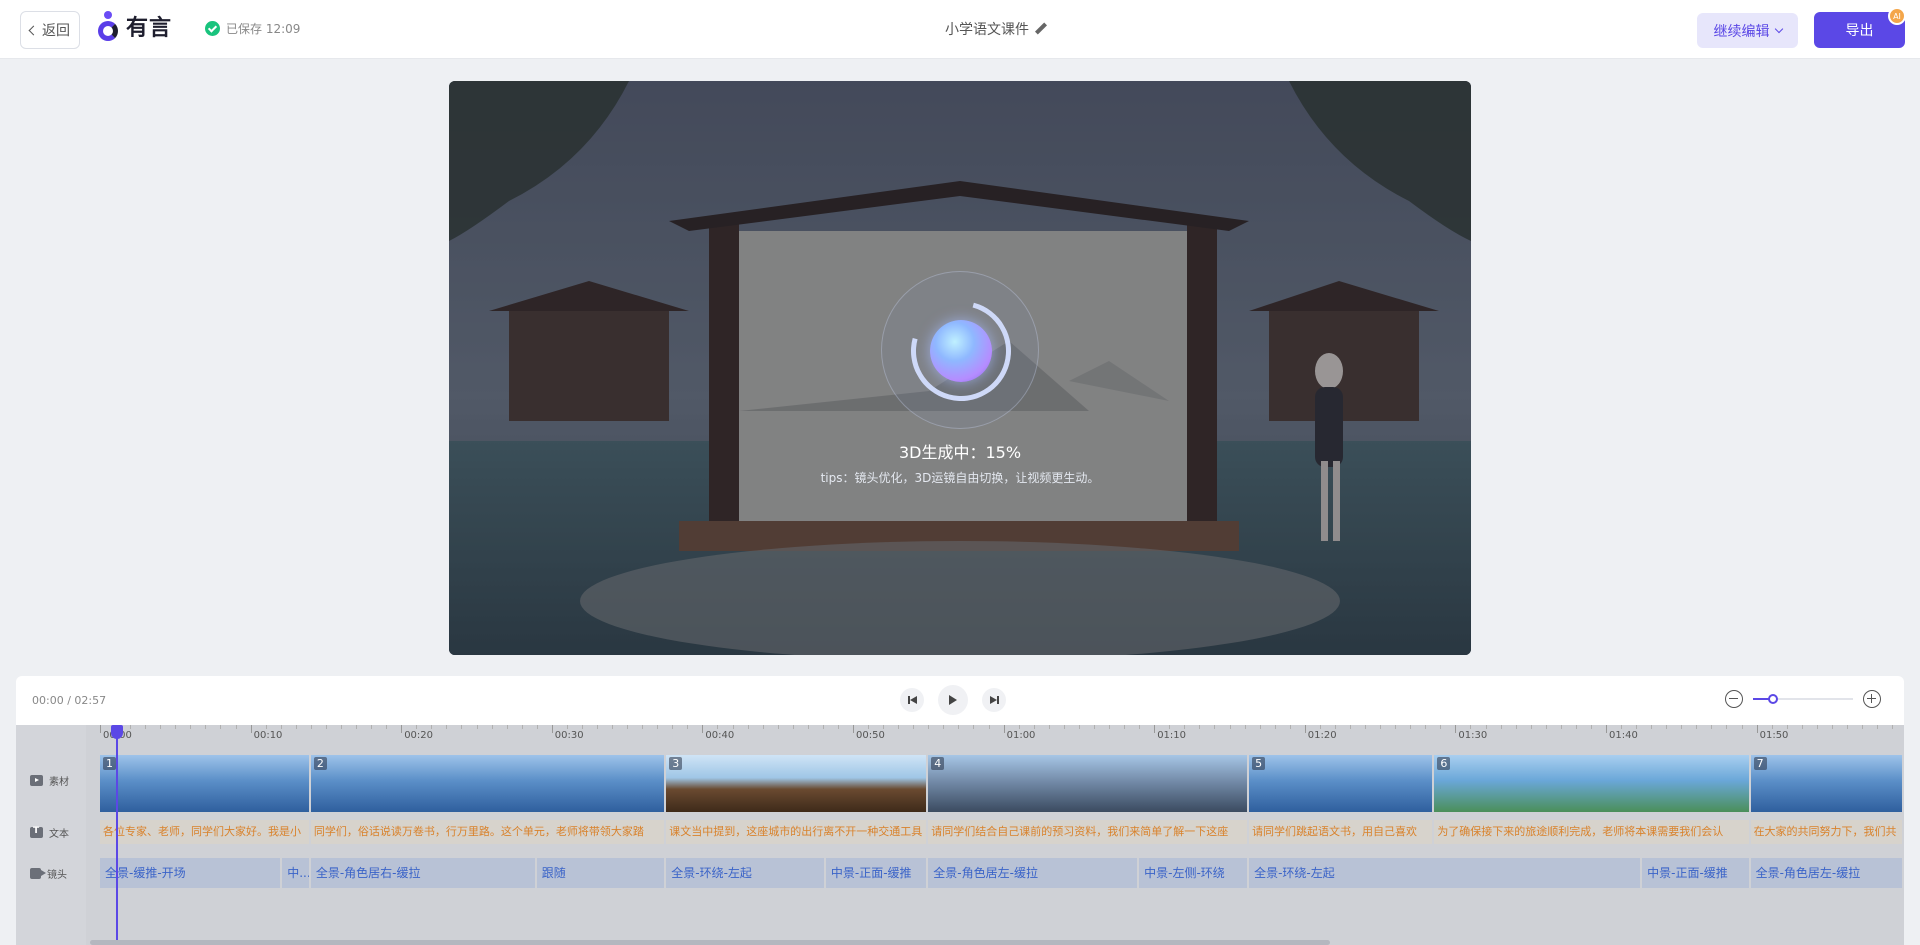 This screenshot has width=1920, height=945. Describe the element at coordinates (419, 735) in the screenshot. I see `ruler-tick-label: 00:20` at that location.